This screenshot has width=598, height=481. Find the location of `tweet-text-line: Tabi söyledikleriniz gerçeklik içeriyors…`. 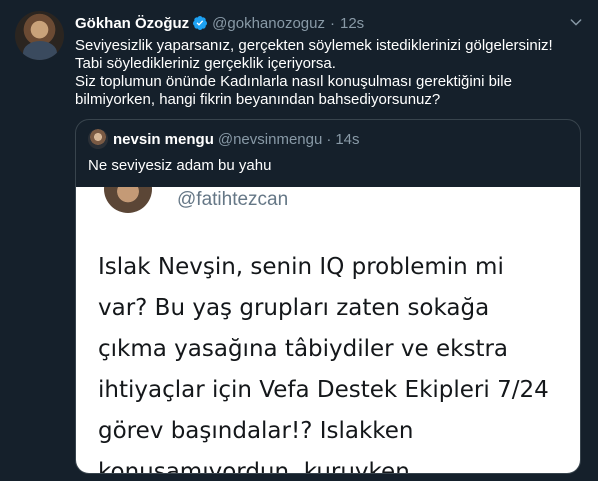

tweet-text-line: Tabi söyledikleriniz gerçeklik içeriyors… is located at coordinates (205, 63).